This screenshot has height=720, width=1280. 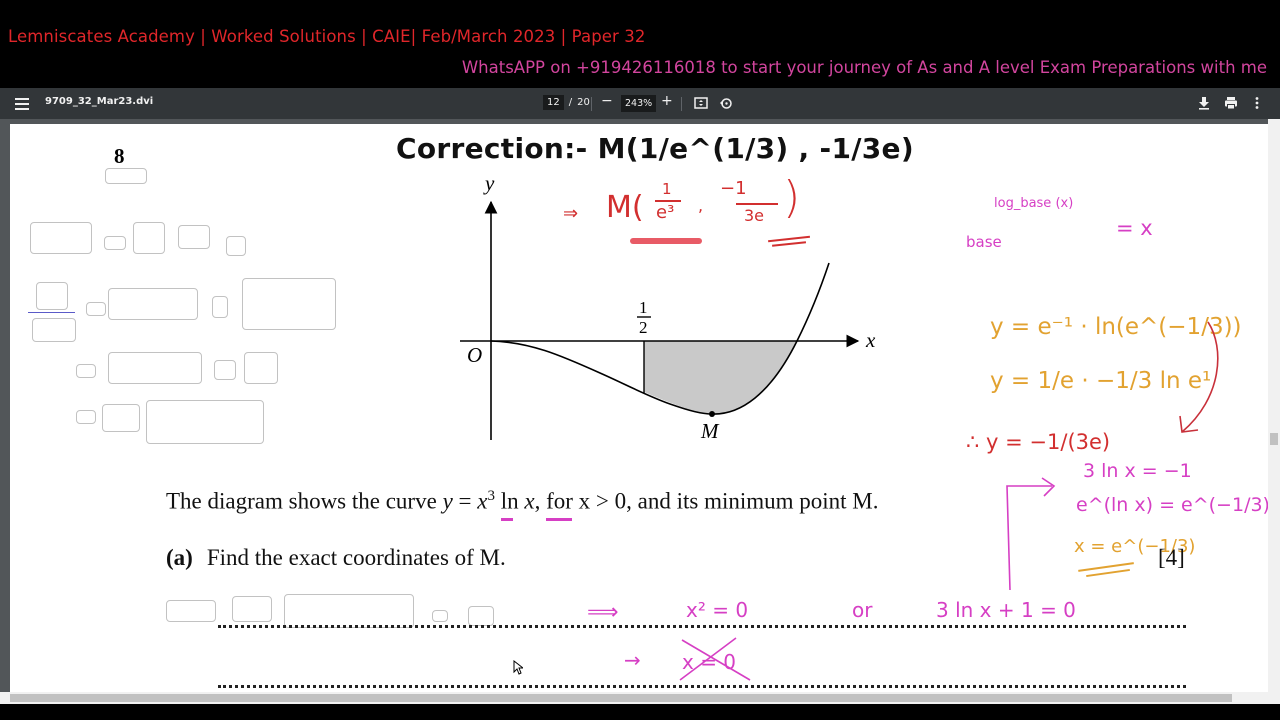 What do you see at coordinates (1231, 104) in the screenshot?
I see `print-icon` at bounding box center [1231, 104].